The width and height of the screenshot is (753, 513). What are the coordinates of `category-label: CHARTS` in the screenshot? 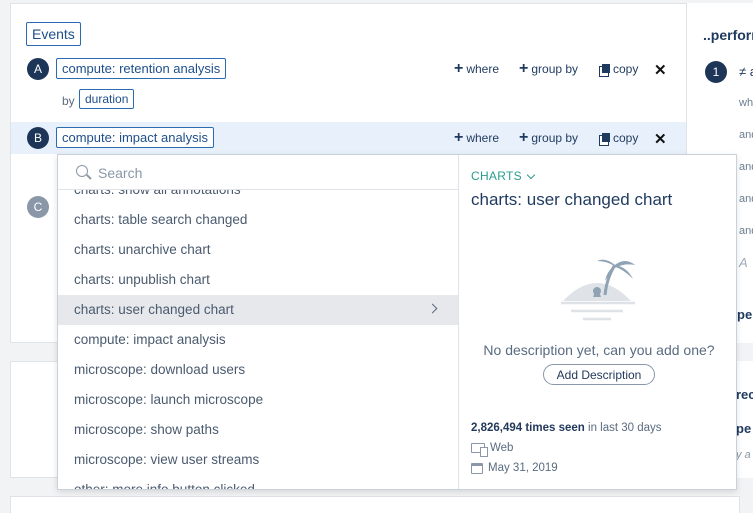 It's located at (496, 176).